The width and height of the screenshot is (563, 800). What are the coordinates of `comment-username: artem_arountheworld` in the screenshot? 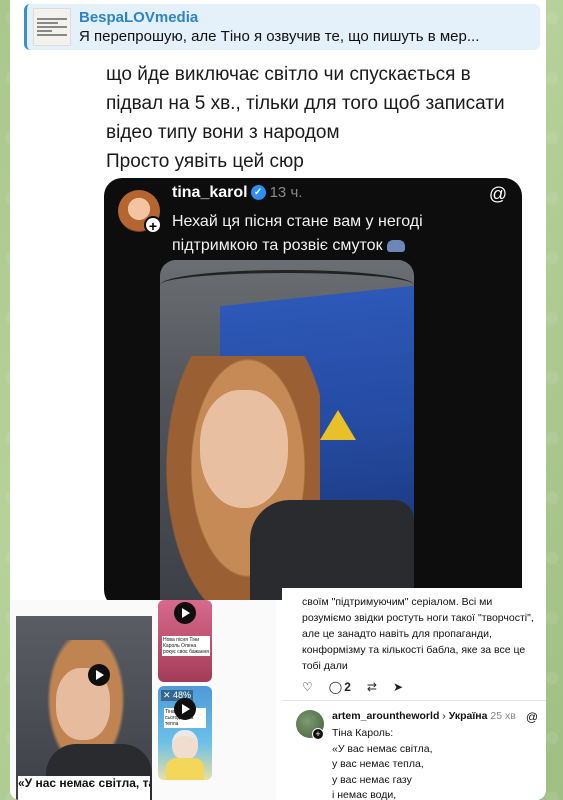 It's located at (386, 716).